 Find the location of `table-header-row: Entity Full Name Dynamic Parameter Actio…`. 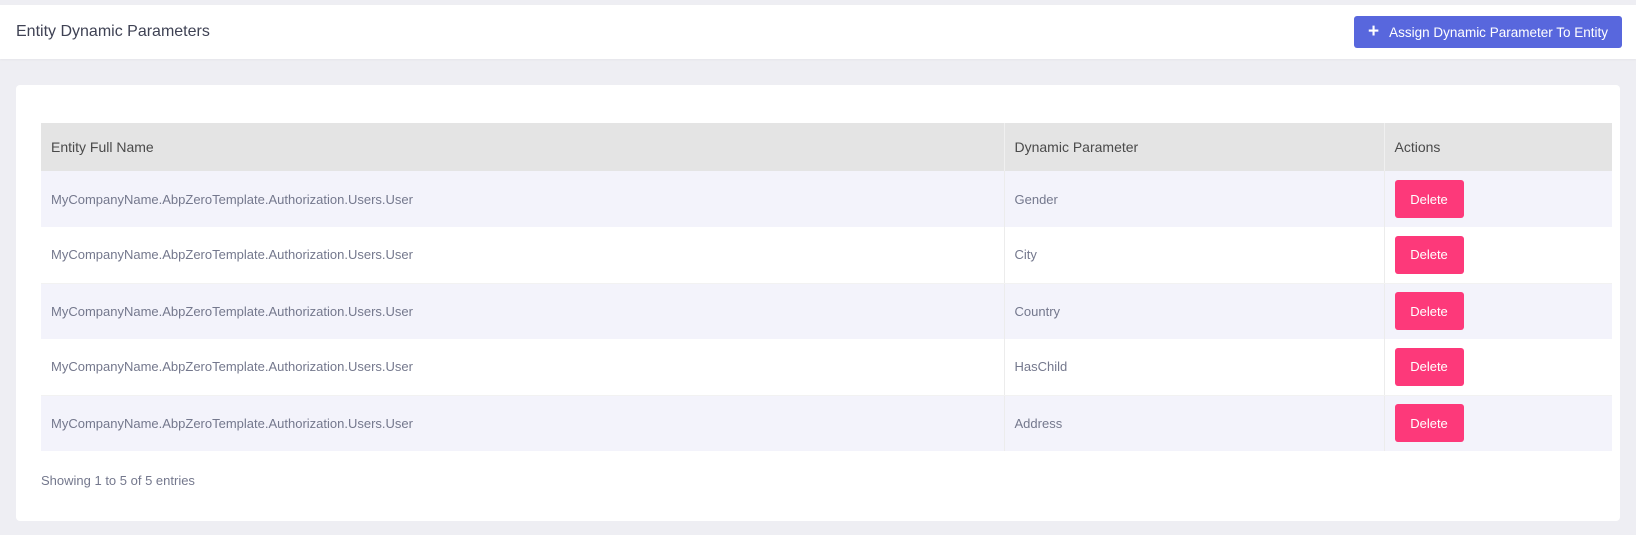

table-header-row: Entity Full Name Dynamic Parameter Actio… is located at coordinates (826, 147).